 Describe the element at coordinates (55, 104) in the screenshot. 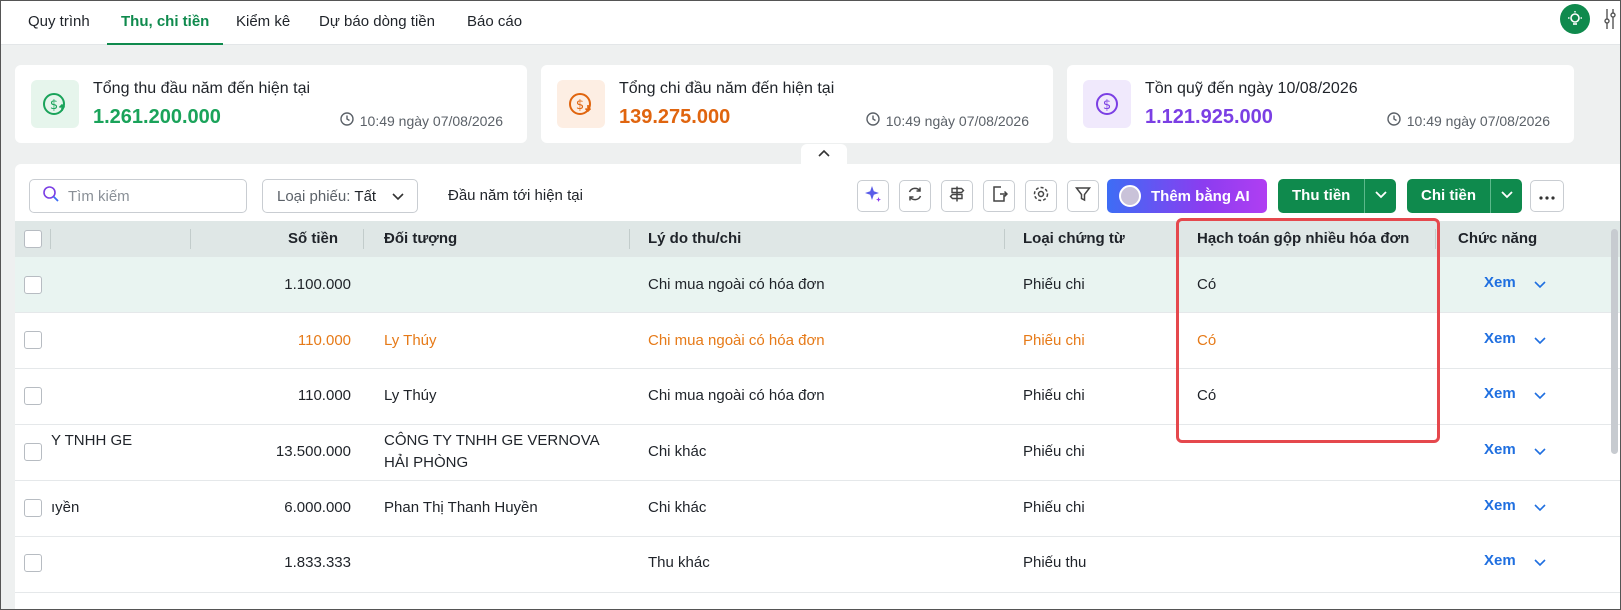

I see `receipt-money-icon: $` at that location.